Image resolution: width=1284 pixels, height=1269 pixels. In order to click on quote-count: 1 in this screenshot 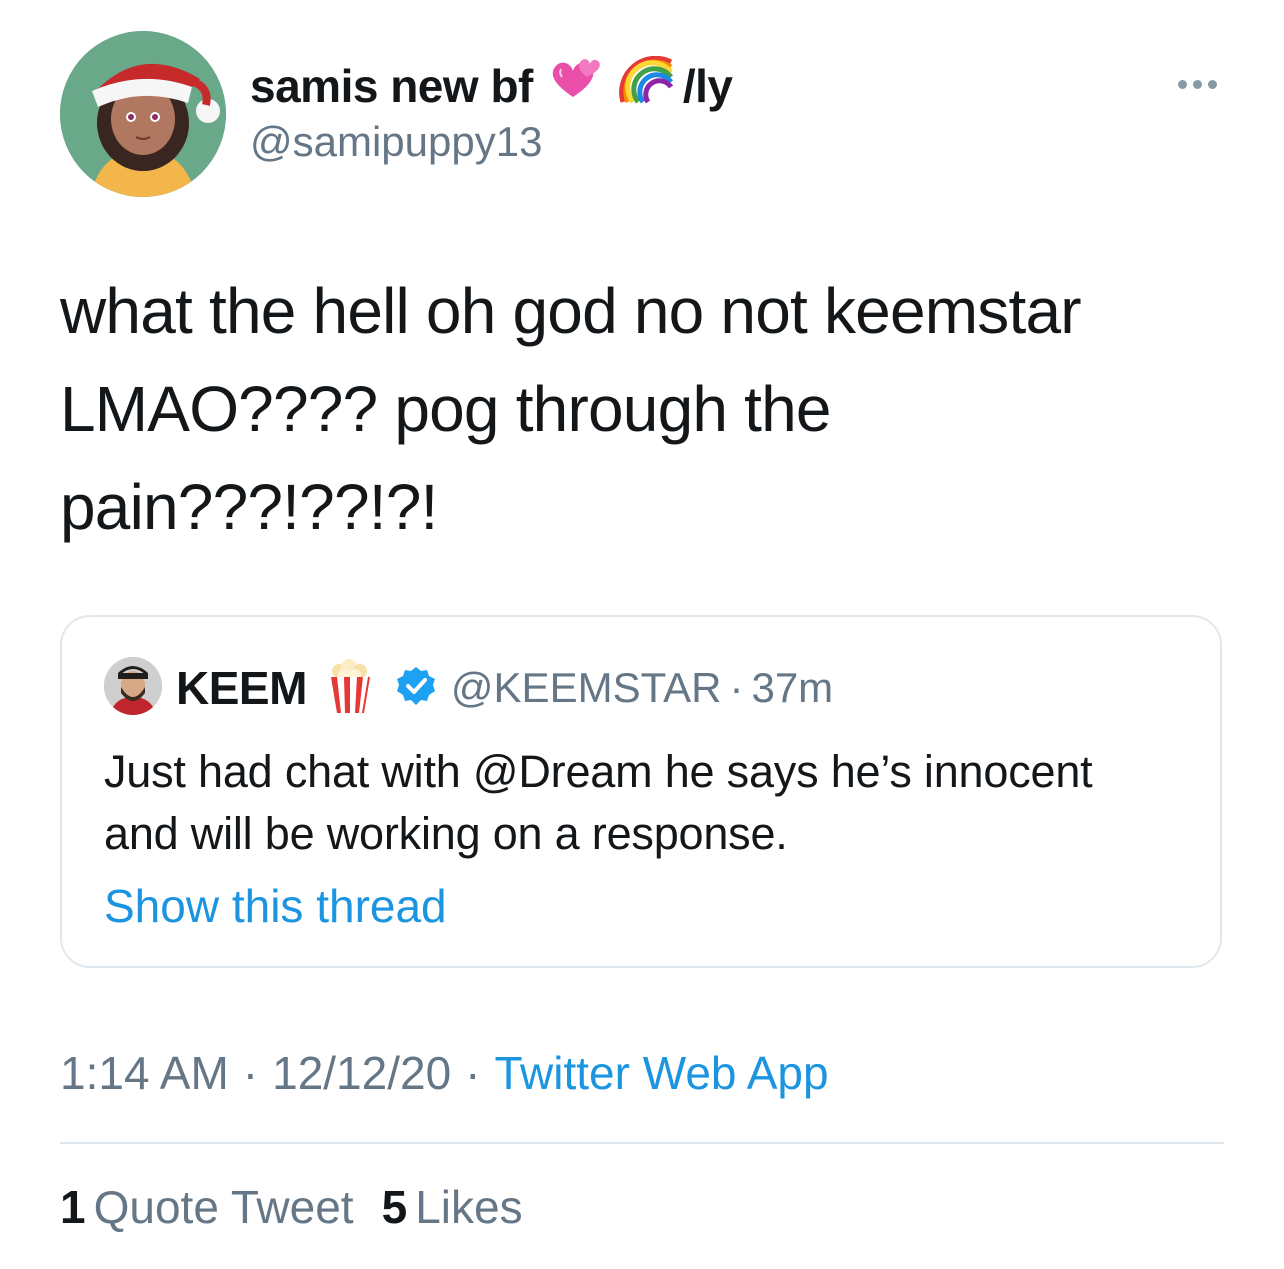, I will do `click(73, 1207)`.